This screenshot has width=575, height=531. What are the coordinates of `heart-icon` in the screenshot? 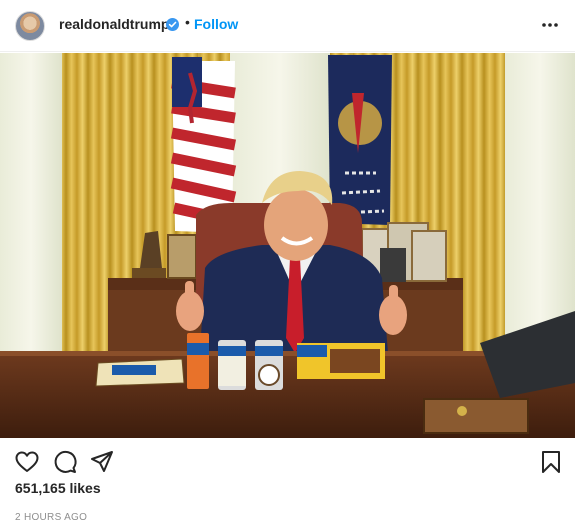 It's located at (27, 462).